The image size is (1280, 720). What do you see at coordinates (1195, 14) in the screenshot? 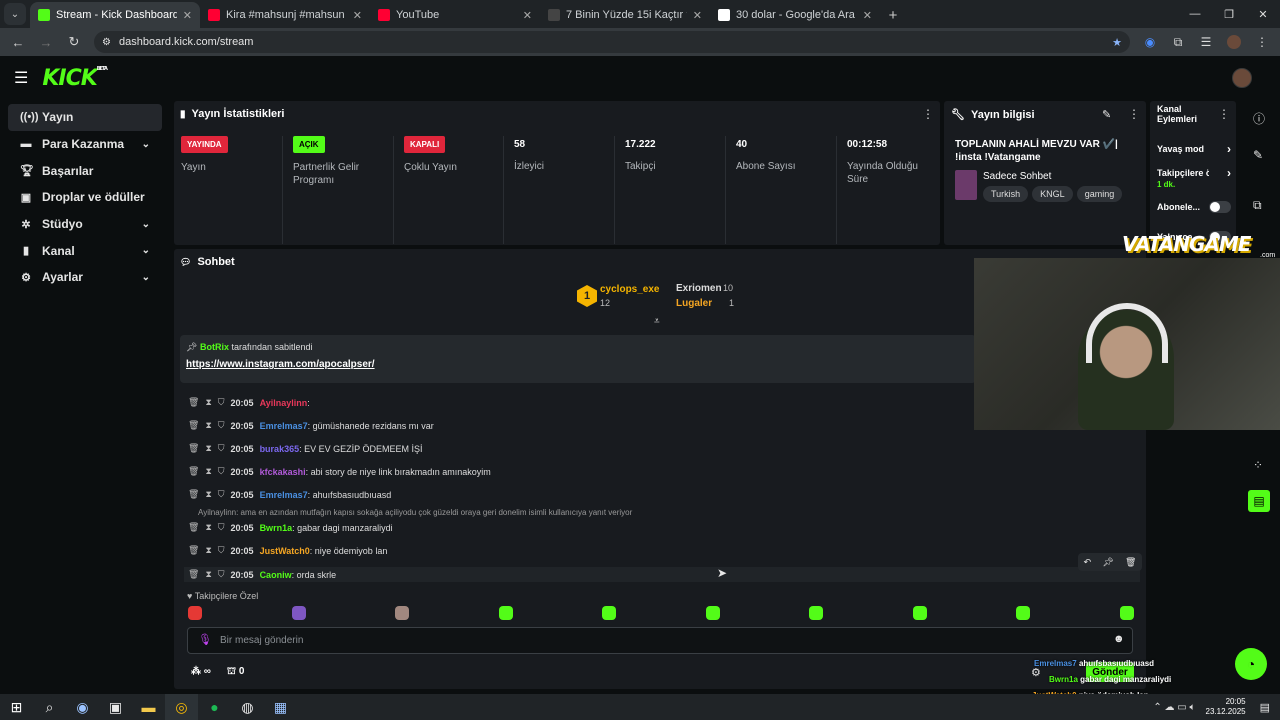
I see `minimize-icon: —` at bounding box center [1195, 14].